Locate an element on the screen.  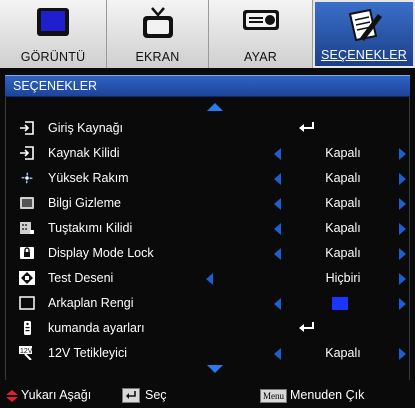
tab-goruntu: GÖRÜNTÜ is located at coordinates (53, 34).